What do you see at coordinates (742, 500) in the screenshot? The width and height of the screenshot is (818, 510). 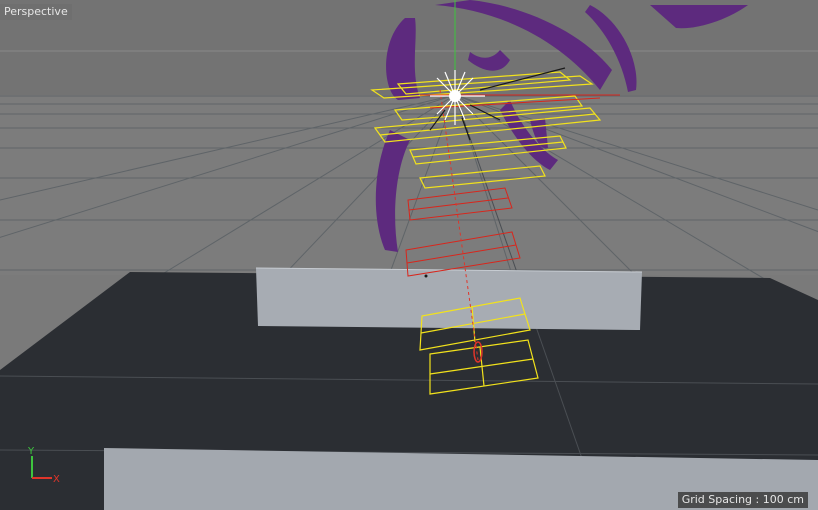 I see `grid-spacing-readout: Grid Spacing : 100 cm` at bounding box center [742, 500].